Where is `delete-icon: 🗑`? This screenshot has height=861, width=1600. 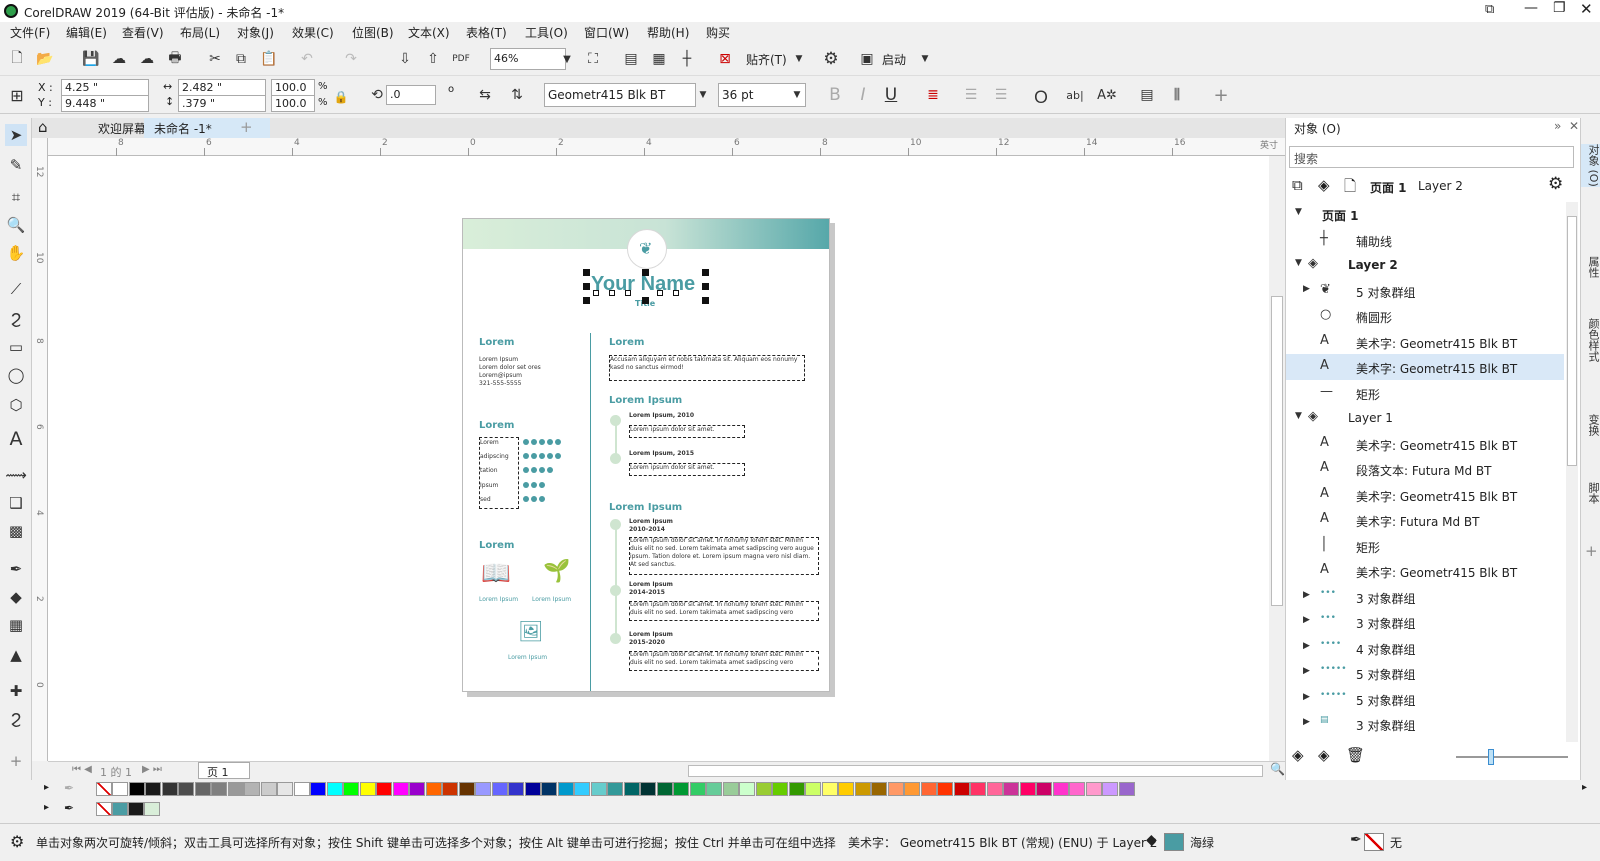 delete-icon: 🗑 is located at coordinates (1355, 755).